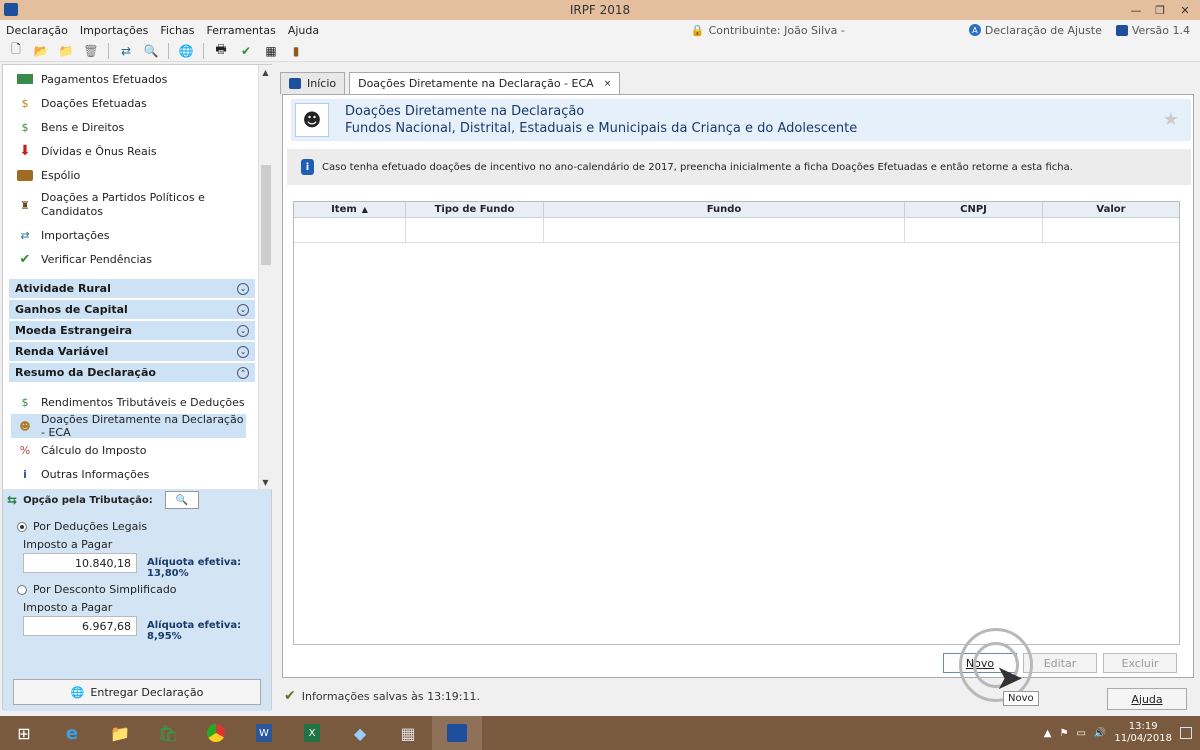 The image size is (1200, 750). I want to click on irpf-icon, so click(457, 733).